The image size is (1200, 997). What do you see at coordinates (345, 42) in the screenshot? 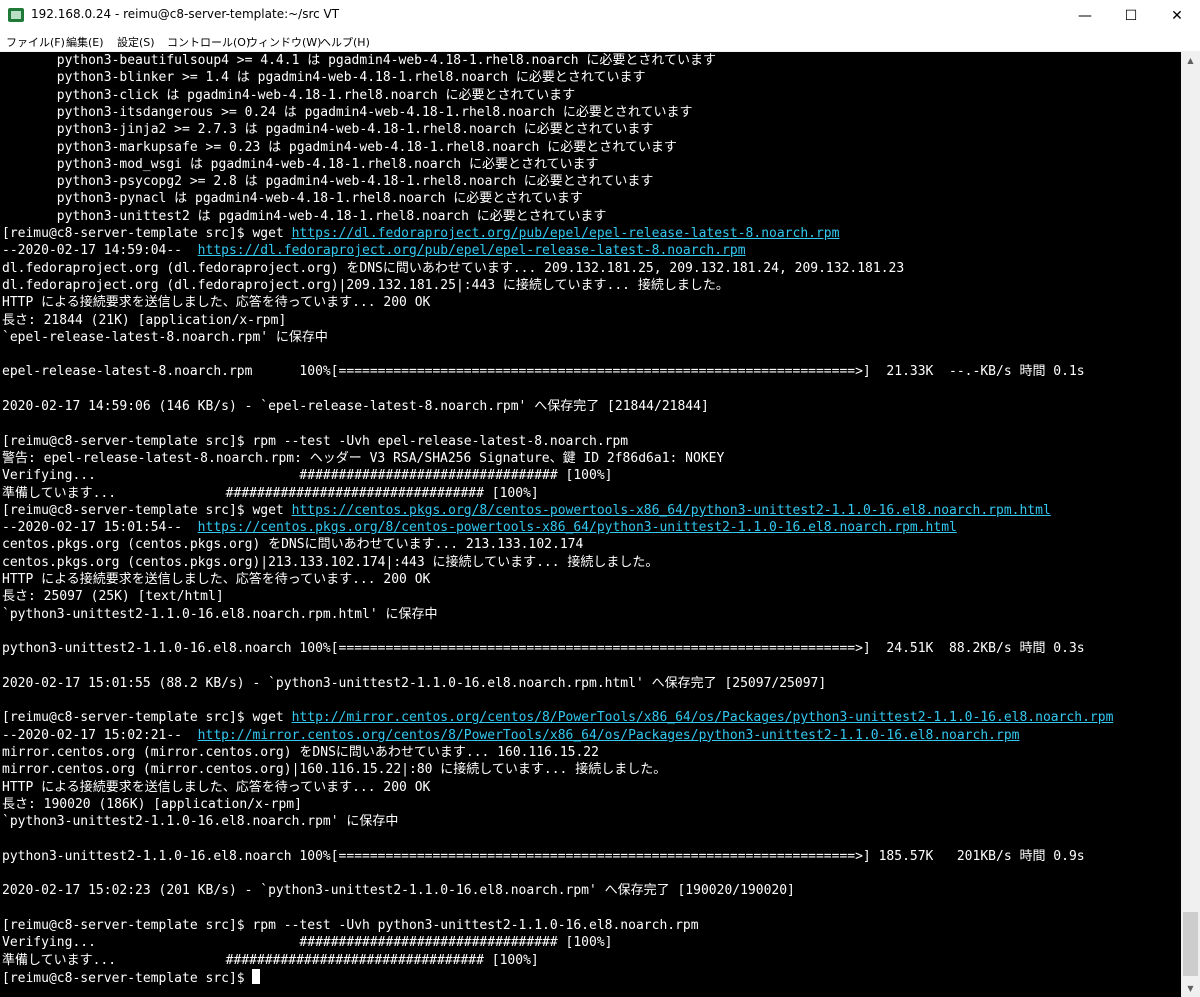
I see `menu-help: ヘルプ(H)` at bounding box center [345, 42].